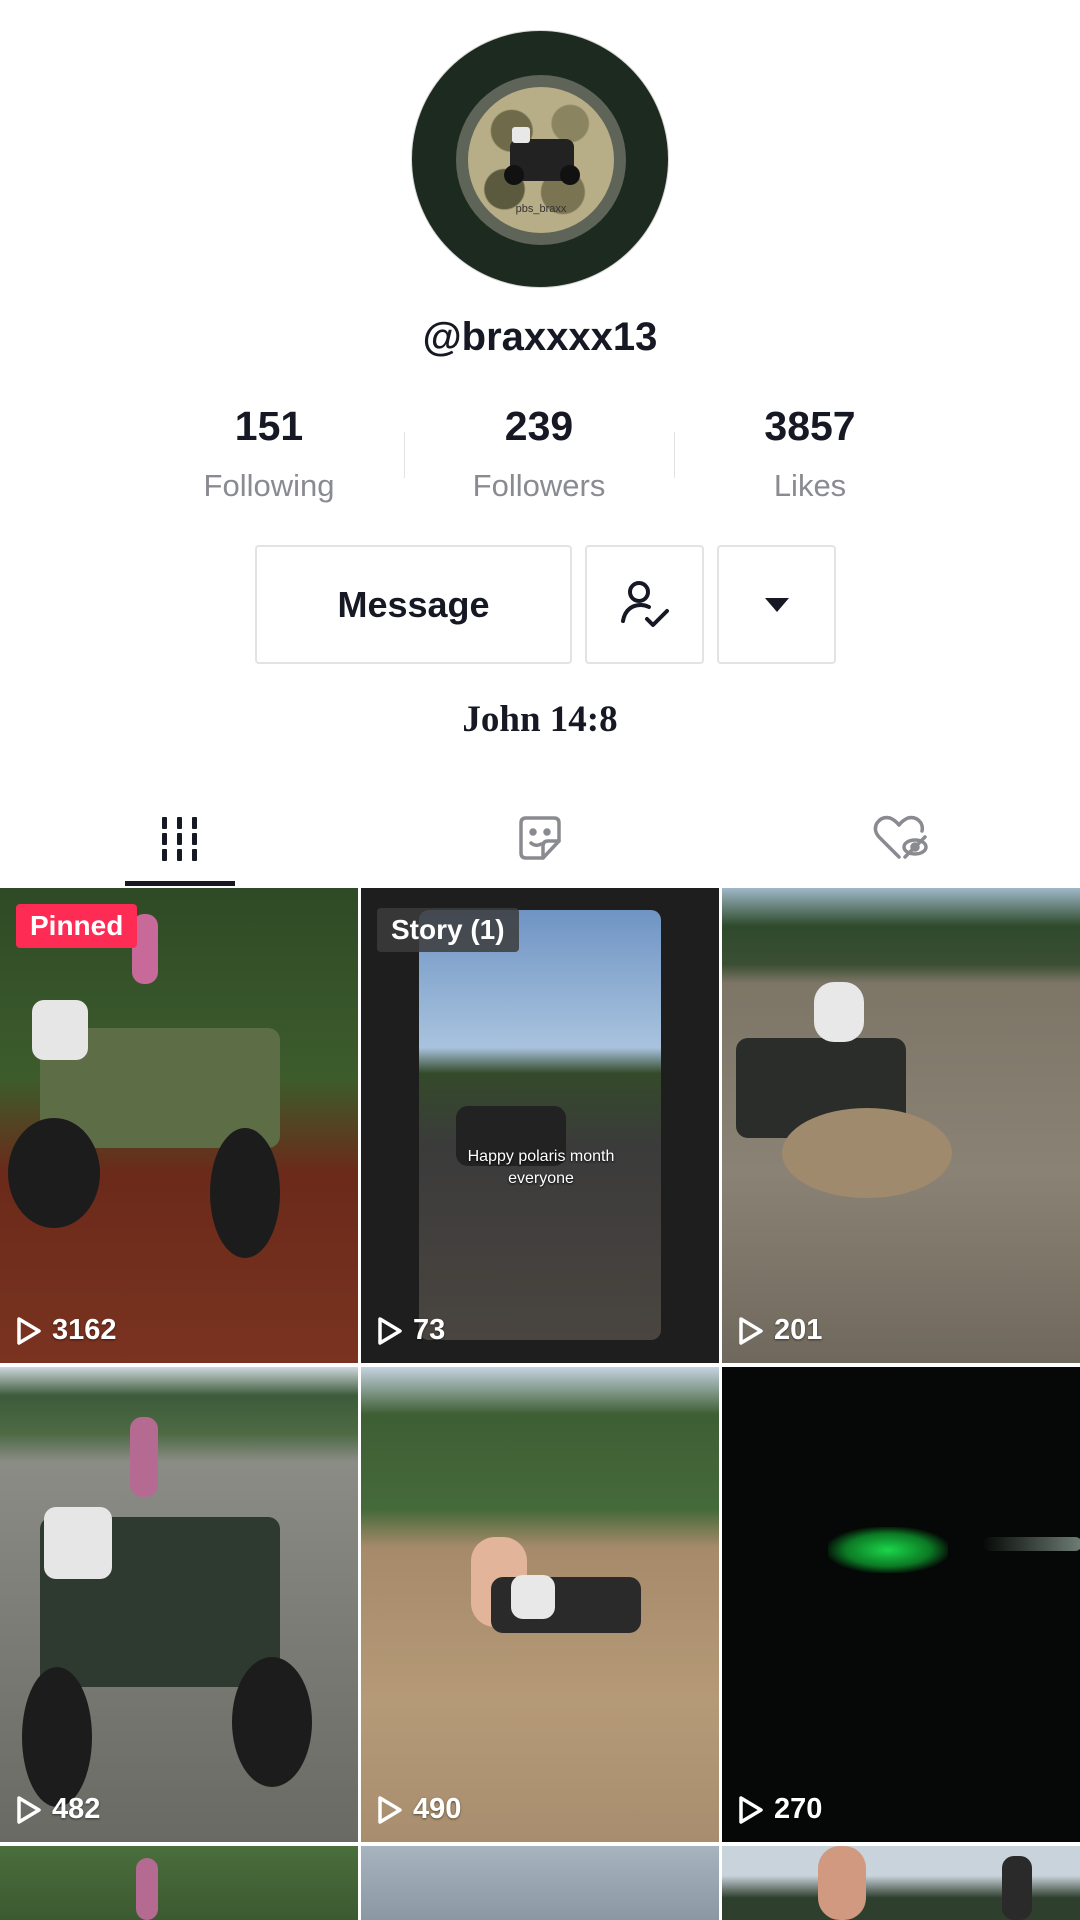 The width and height of the screenshot is (1080, 1920). I want to click on video-tile: Pinned 3162, so click(179, 1125).